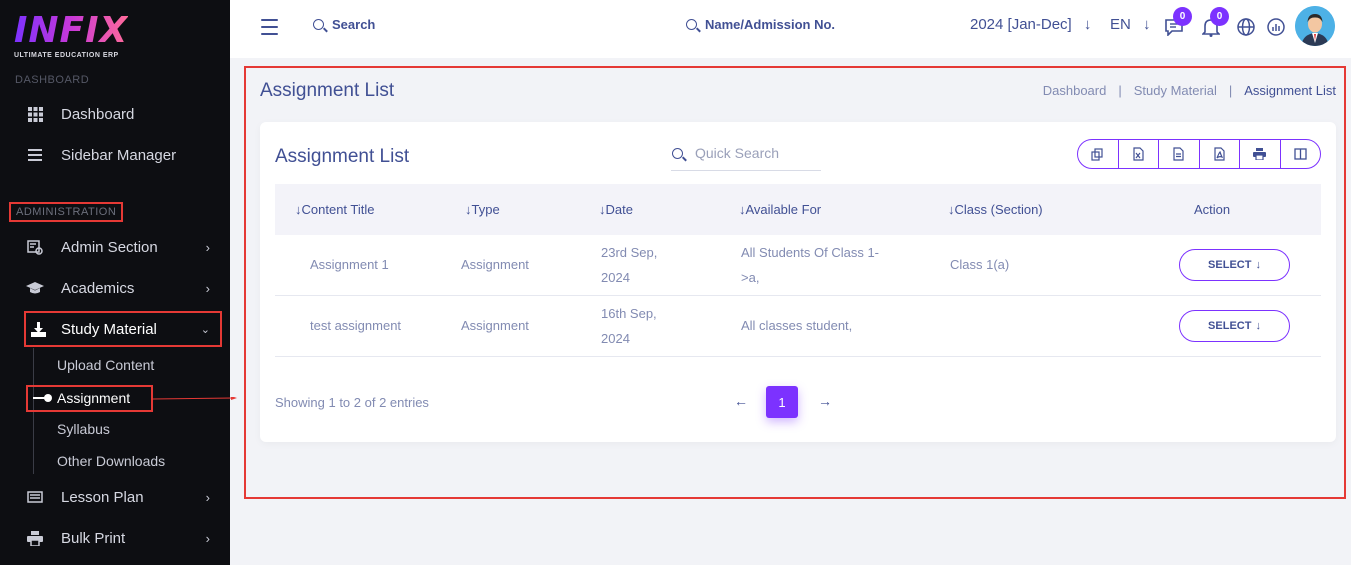 The image size is (1351, 565). Describe the element at coordinates (98, 114) in the screenshot. I see `sidebar-item-label: Dashboard` at that location.